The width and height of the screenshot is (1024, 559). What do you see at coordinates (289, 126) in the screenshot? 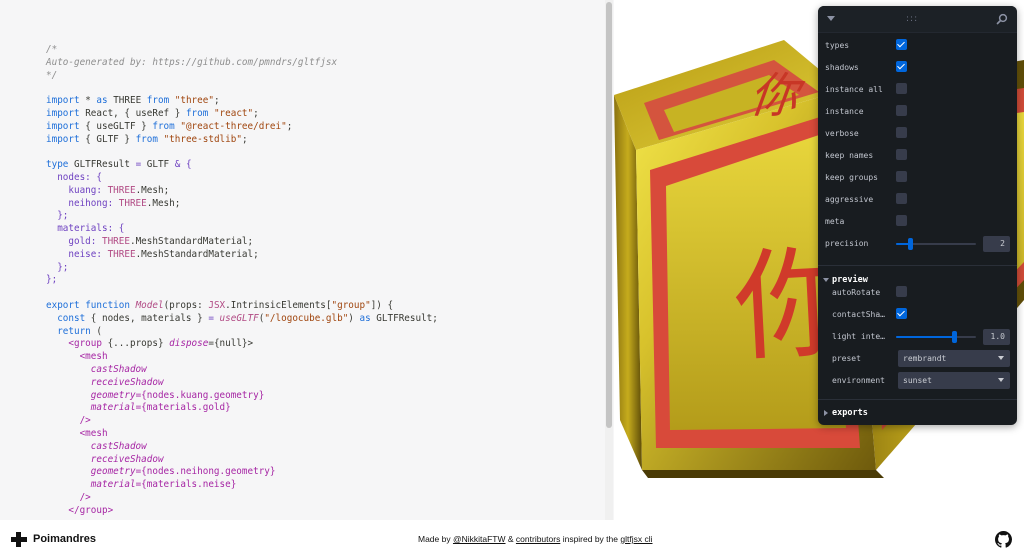
I see `code-token: ;` at bounding box center [289, 126].